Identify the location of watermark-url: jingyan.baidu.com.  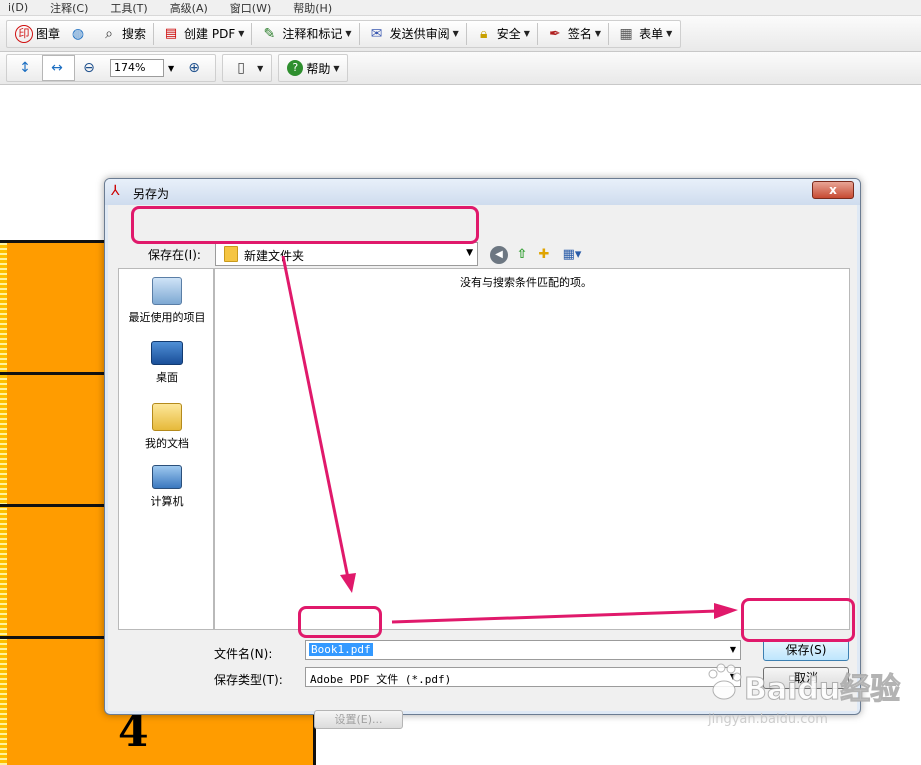
(768, 719).